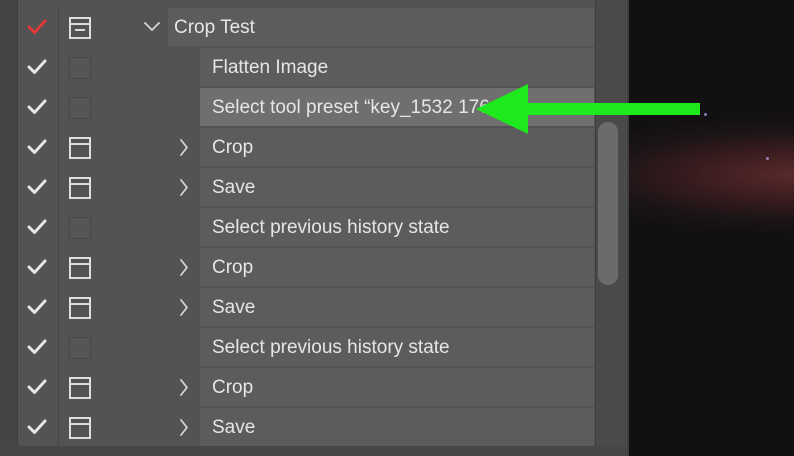 This screenshot has width=794, height=456. I want to click on panel-bottom-bar, so click(313, 451).